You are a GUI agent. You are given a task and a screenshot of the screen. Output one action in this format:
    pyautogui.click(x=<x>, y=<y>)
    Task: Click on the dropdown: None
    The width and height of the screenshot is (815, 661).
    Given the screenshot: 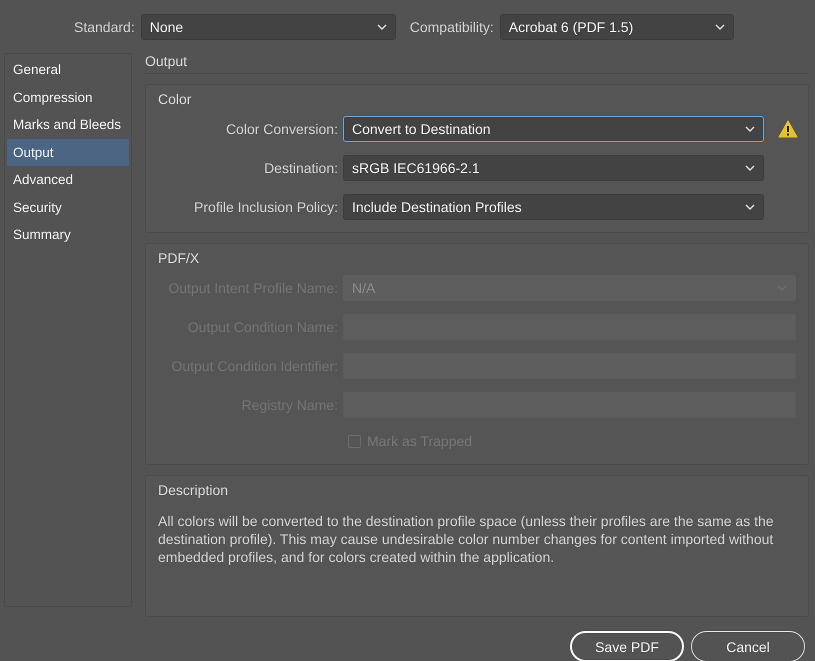 What is the action you would take?
    pyautogui.click(x=268, y=27)
    